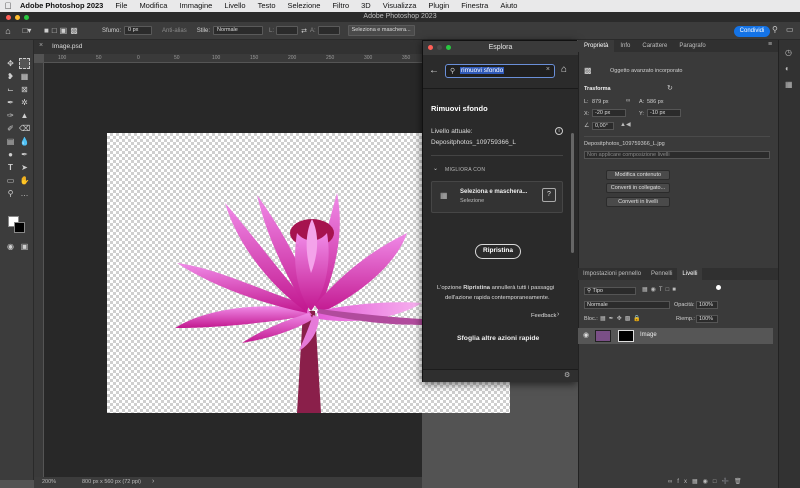 The image size is (800, 488). What do you see at coordinates (627, 305) in the screenshot?
I see `blend-mode-select: Normale` at bounding box center [627, 305].